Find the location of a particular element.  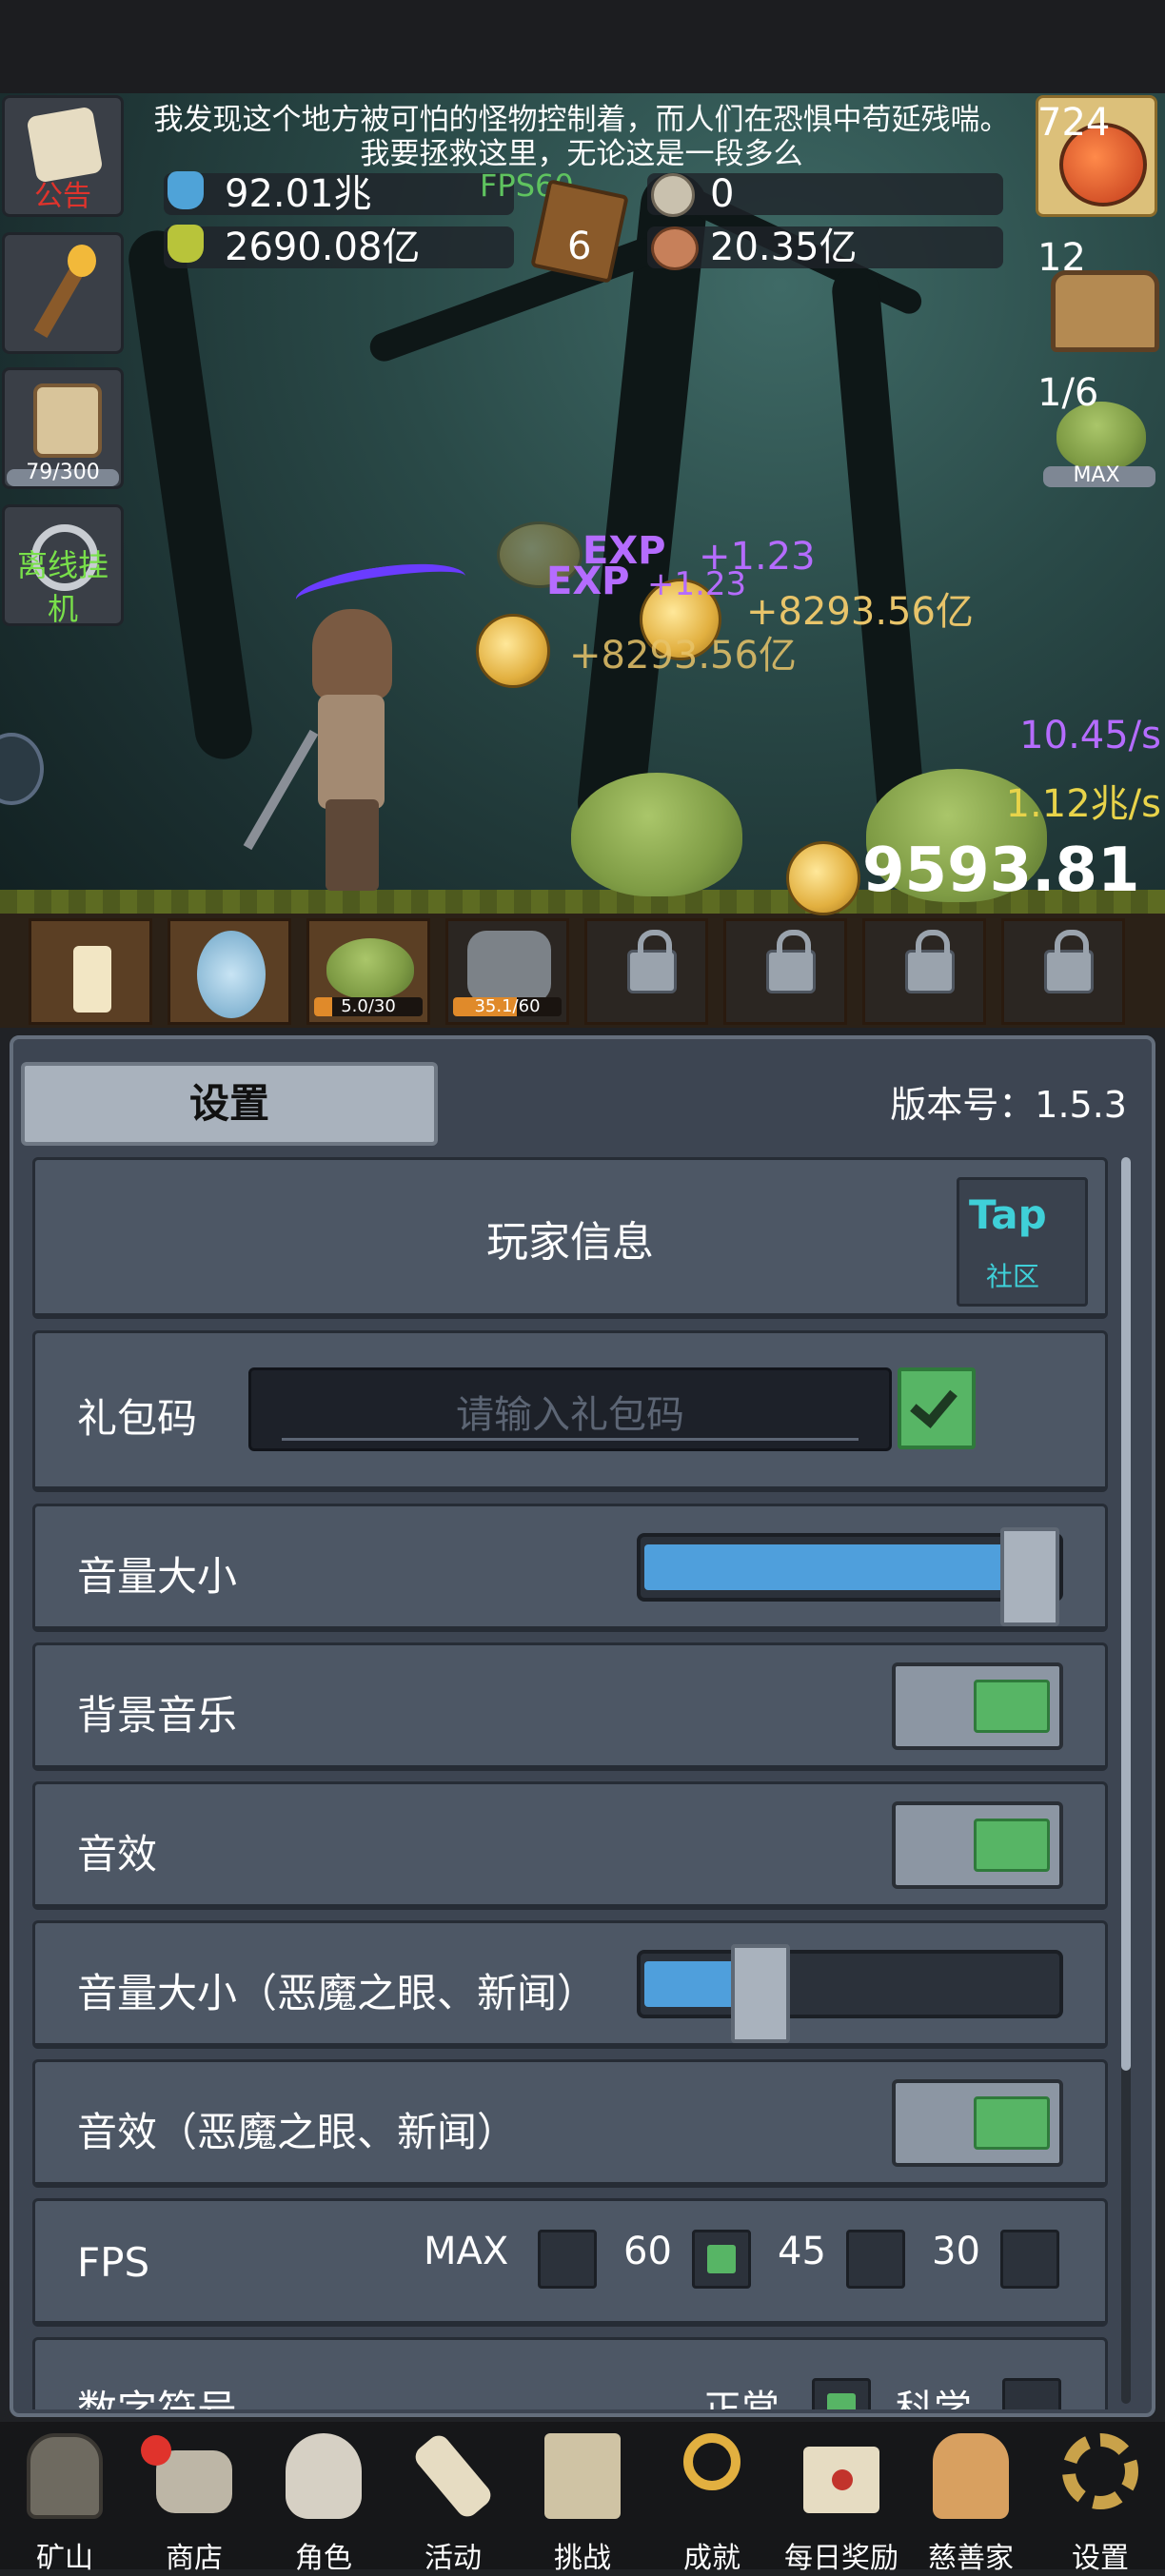

lantern-icon is located at coordinates (65, 2476).